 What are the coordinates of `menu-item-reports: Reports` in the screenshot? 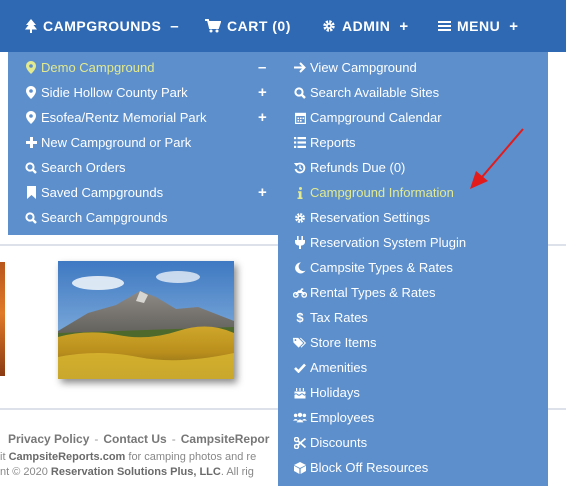 It's located at (324, 142).